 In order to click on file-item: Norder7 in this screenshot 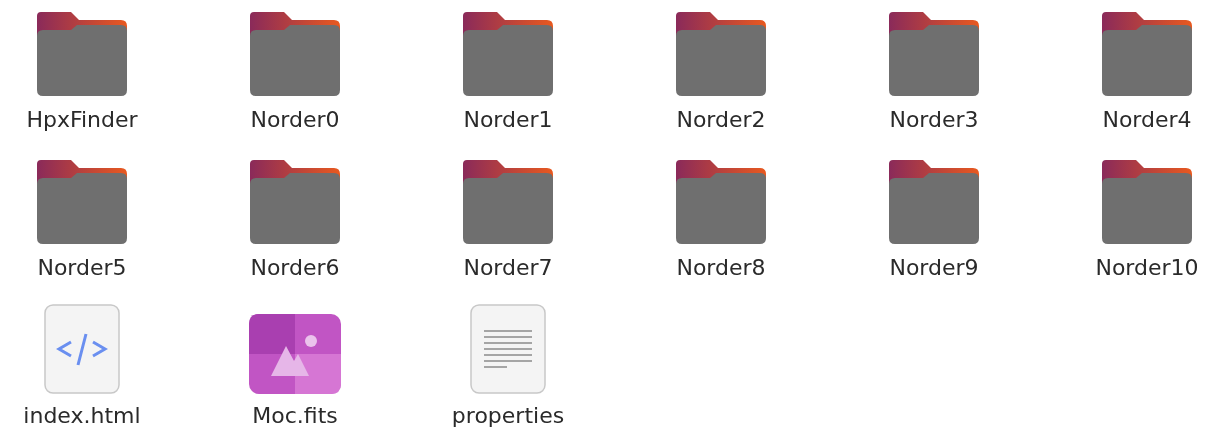, I will do `click(508, 222)`.